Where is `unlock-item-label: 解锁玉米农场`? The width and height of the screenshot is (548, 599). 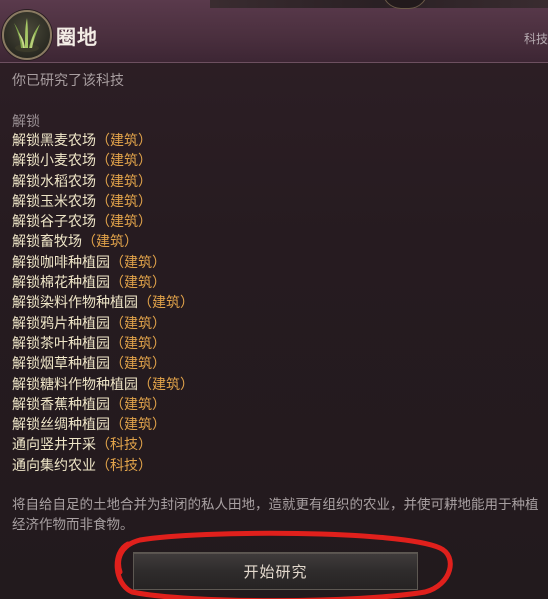 unlock-item-label: 解锁玉米农场 is located at coordinates (54, 201).